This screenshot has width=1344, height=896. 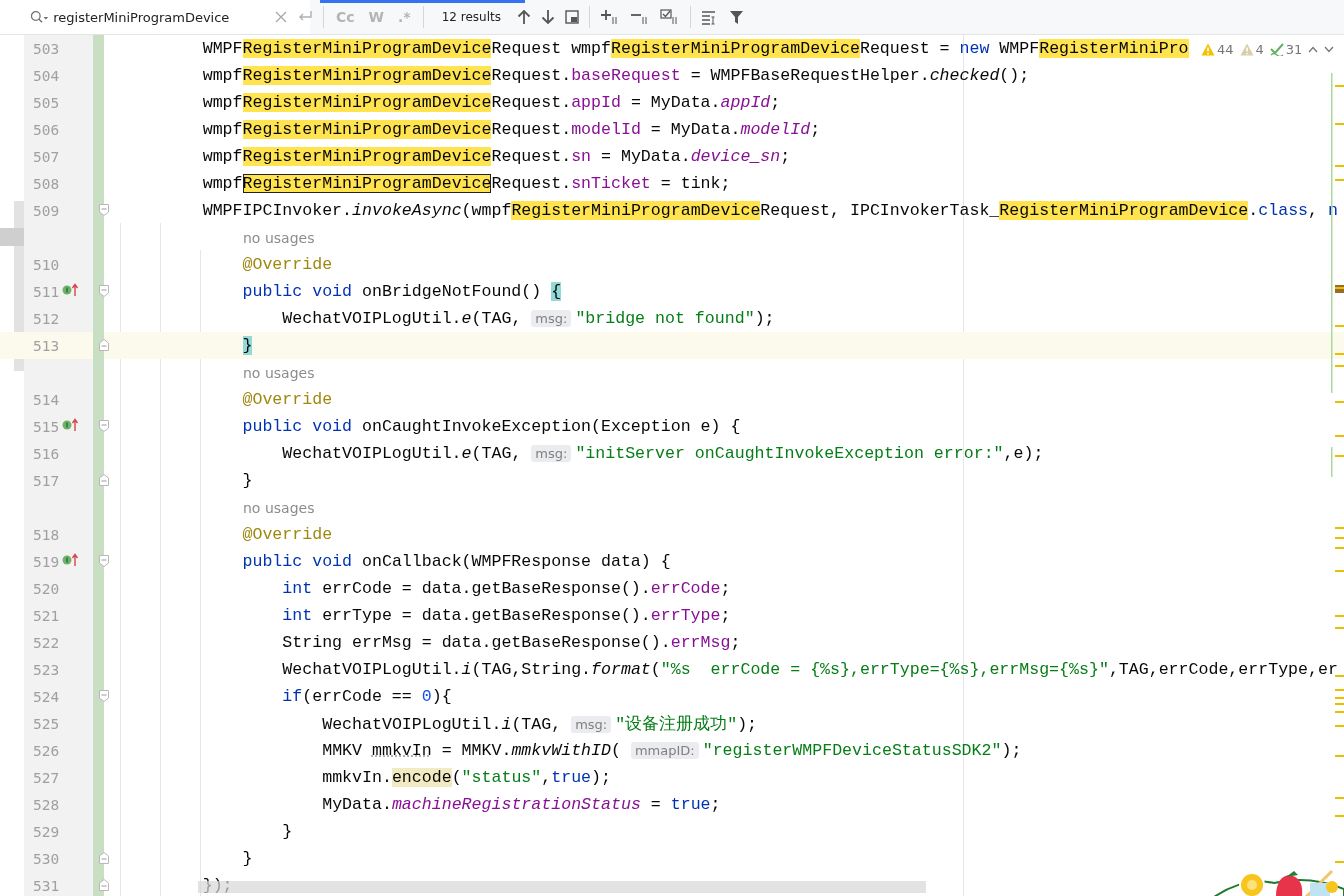 I want to click on search-option-toggle: .*, so click(x=404, y=17).